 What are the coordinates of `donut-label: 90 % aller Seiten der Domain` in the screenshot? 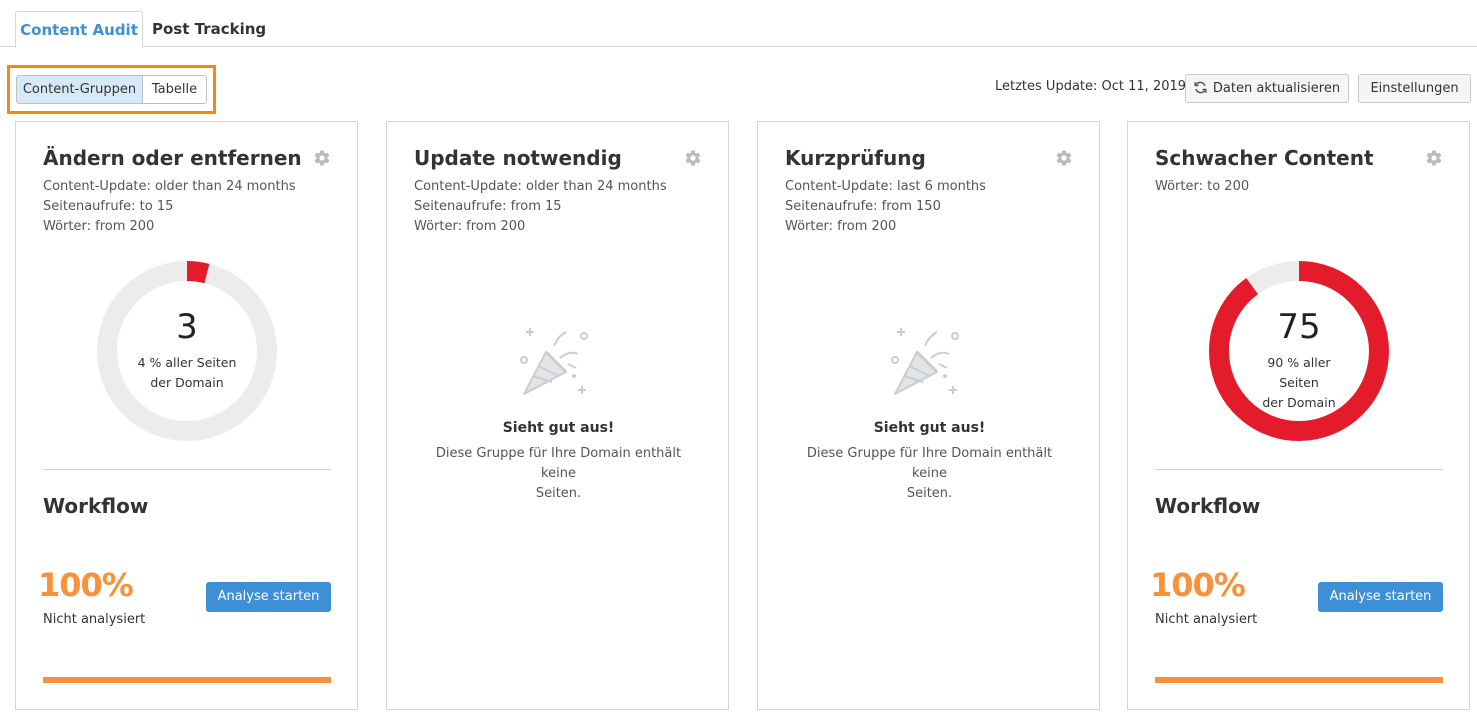 It's located at (1299, 383).